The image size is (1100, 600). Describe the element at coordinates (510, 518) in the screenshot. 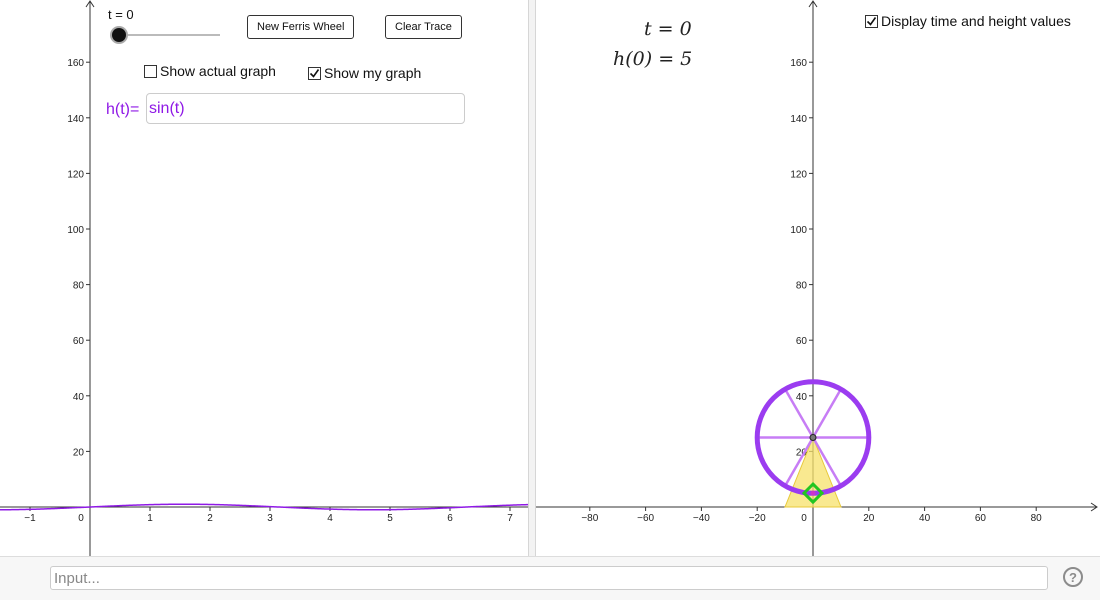

I see `x-tick-label: 7` at that location.